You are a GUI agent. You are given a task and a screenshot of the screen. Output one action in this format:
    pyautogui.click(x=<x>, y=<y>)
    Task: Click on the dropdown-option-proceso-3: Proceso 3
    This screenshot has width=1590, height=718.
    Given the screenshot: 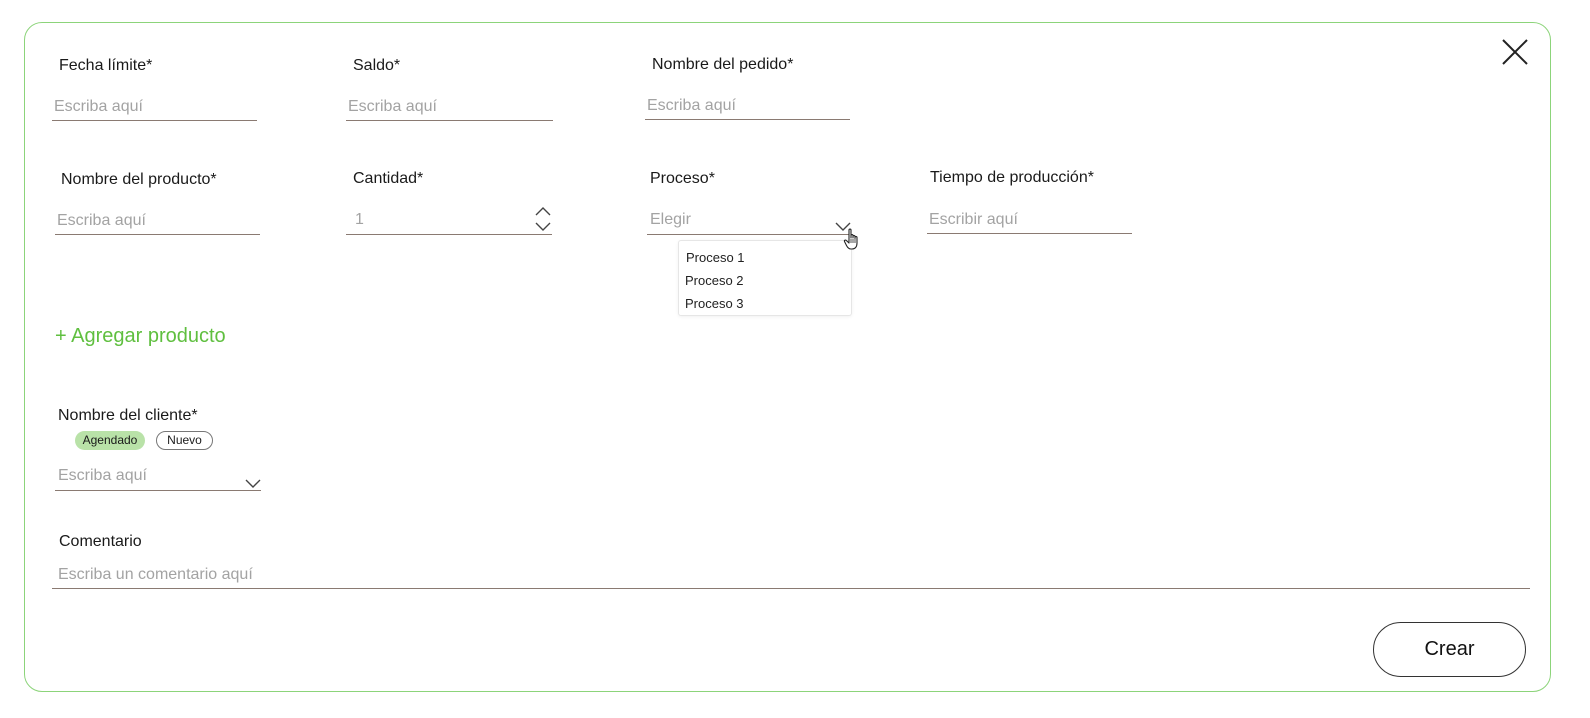 What is the action you would take?
    pyautogui.click(x=714, y=303)
    